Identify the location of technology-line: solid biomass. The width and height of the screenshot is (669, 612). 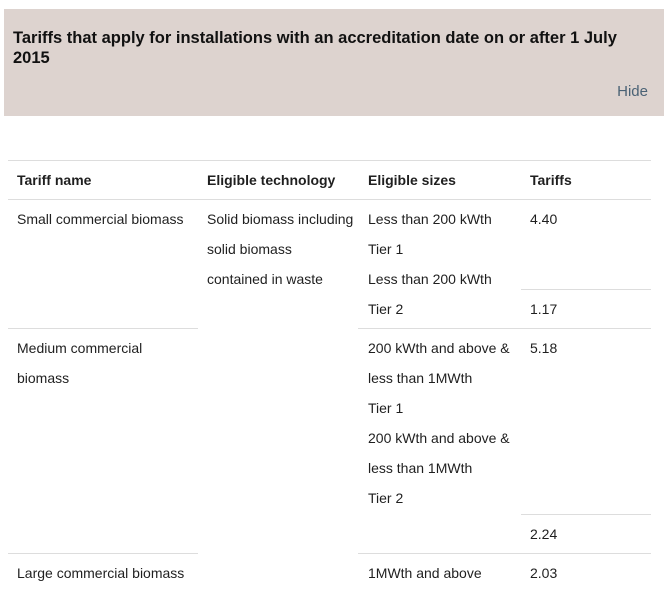
(249, 249).